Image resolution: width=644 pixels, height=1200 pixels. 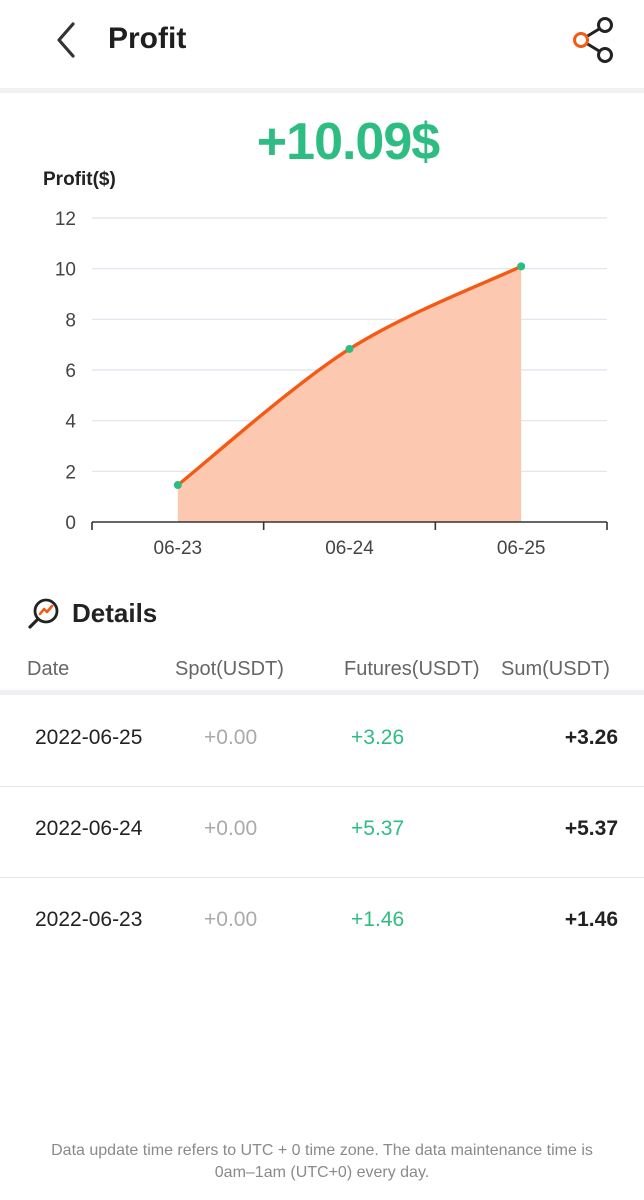 What do you see at coordinates (322, 46) in the screenshot?
I see `app-header: Profit` at bounding box center [322, 46].